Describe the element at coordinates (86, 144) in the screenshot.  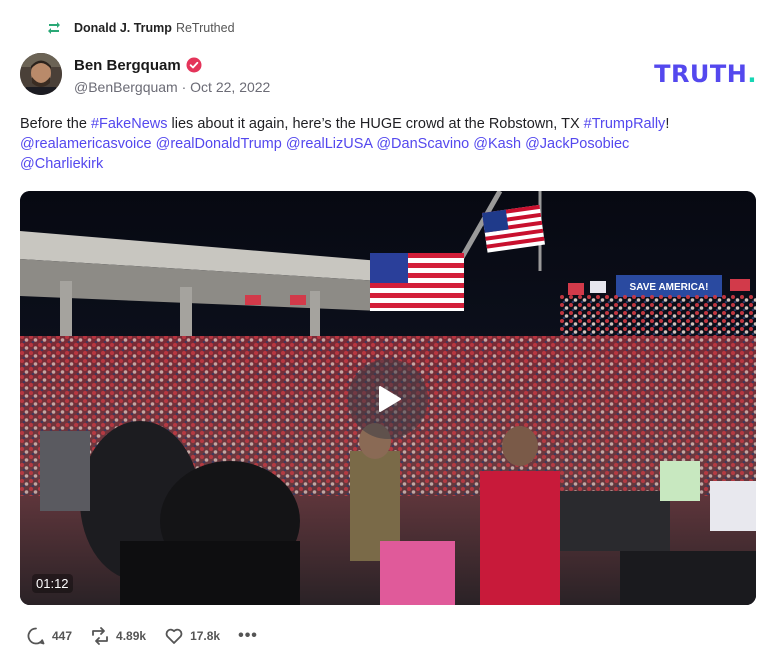
I see `mention-link: @realamericasvoice` at that location.